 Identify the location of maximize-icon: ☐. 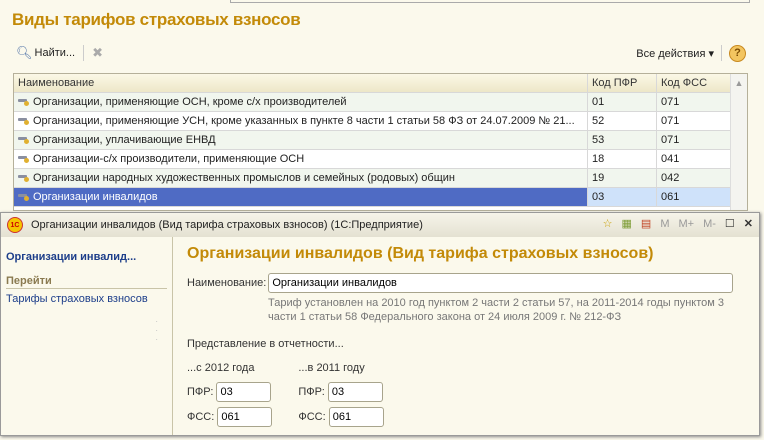
(730, 223).